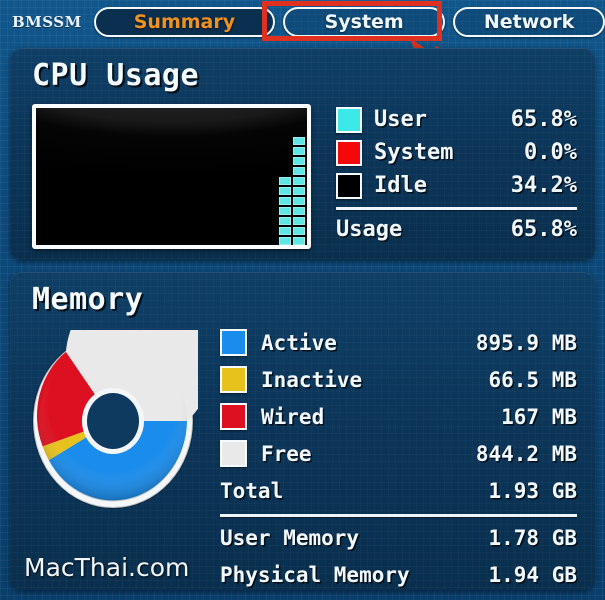 The image size is (605, 600). What do you see at coordinates (184, 22) in the screenshot?
I see `tab-summary: Summary` at bounding box center [184, 22].